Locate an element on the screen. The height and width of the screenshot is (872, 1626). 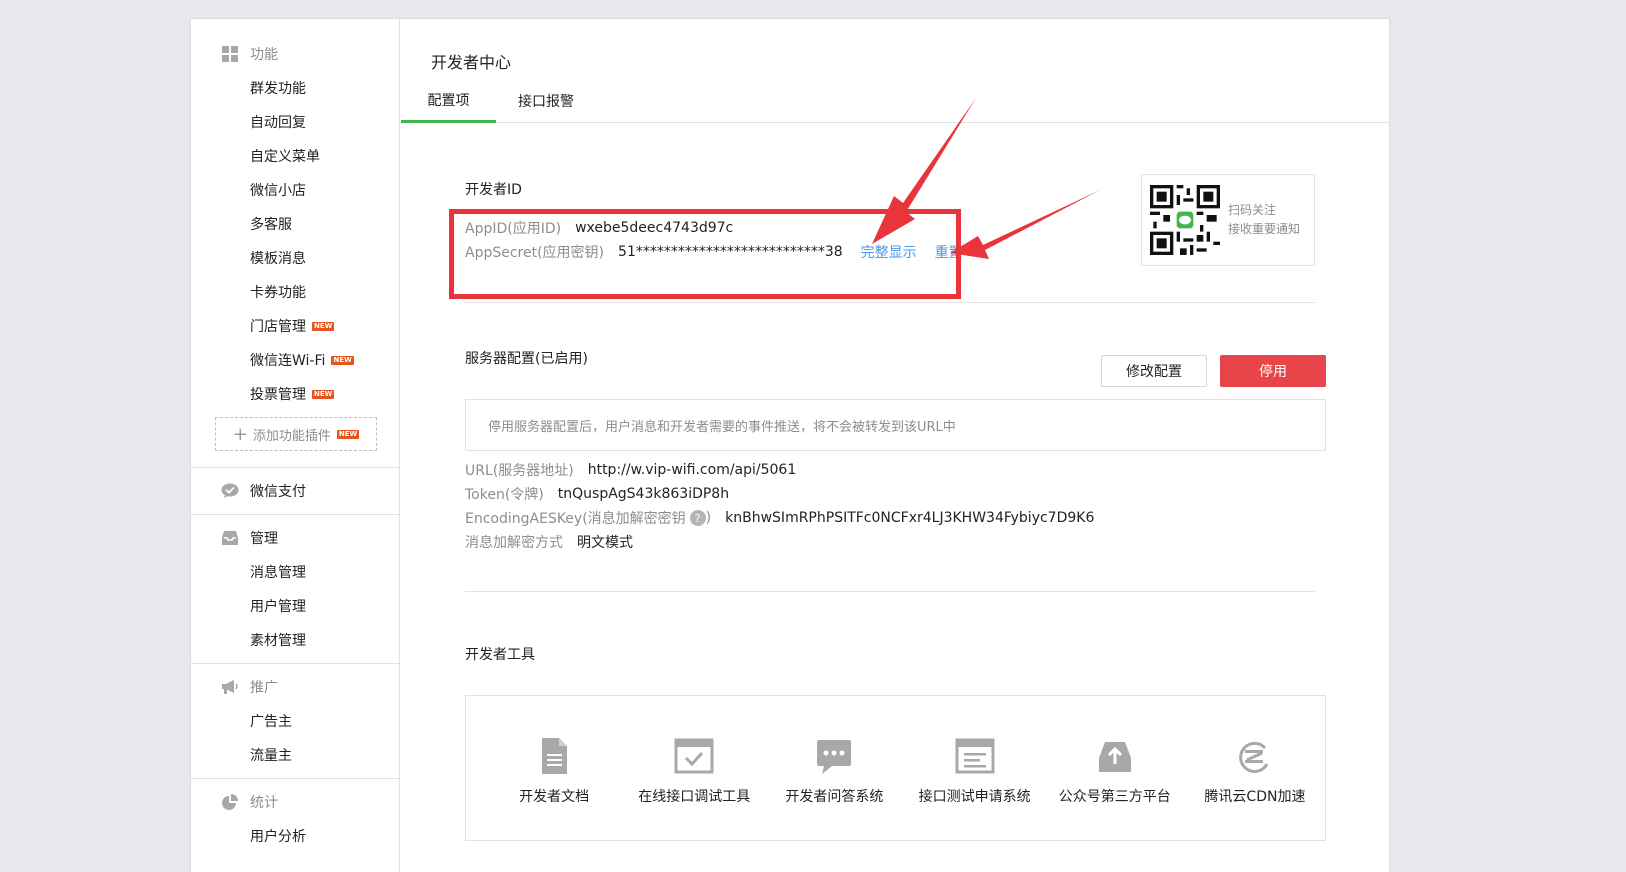
sidebar-head-label: 统计 is located at coordinates (264, 803).